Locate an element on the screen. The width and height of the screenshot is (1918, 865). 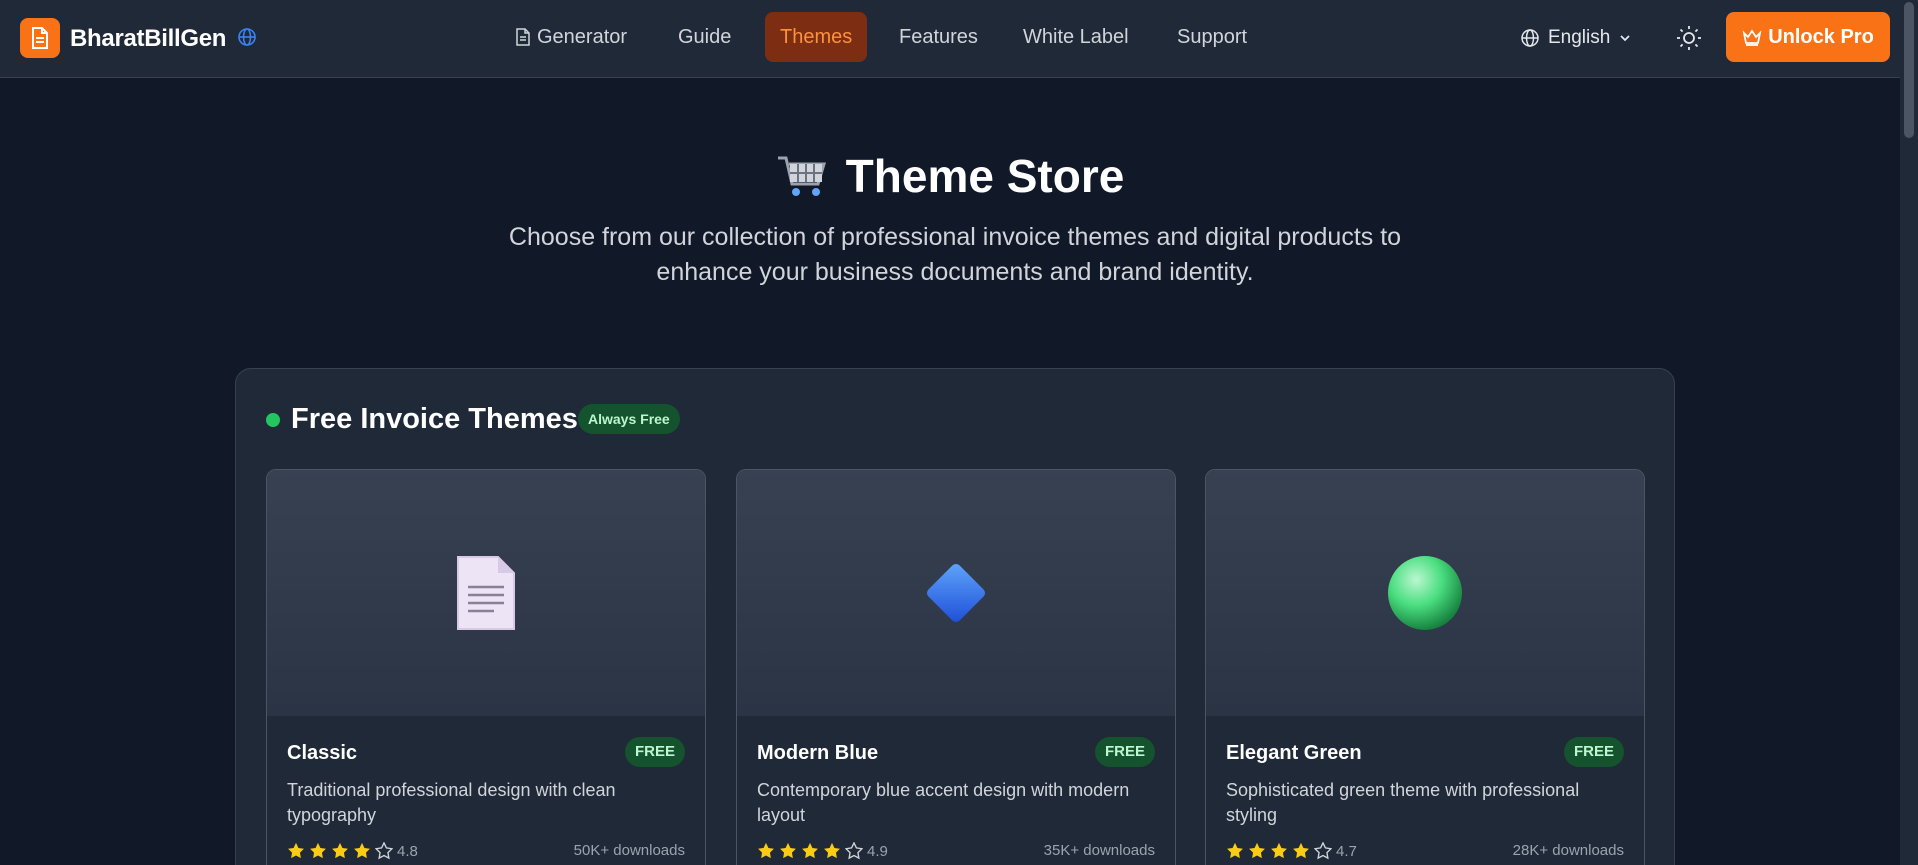
rating-value: 4.7 is located at coordinates (1346, 851).